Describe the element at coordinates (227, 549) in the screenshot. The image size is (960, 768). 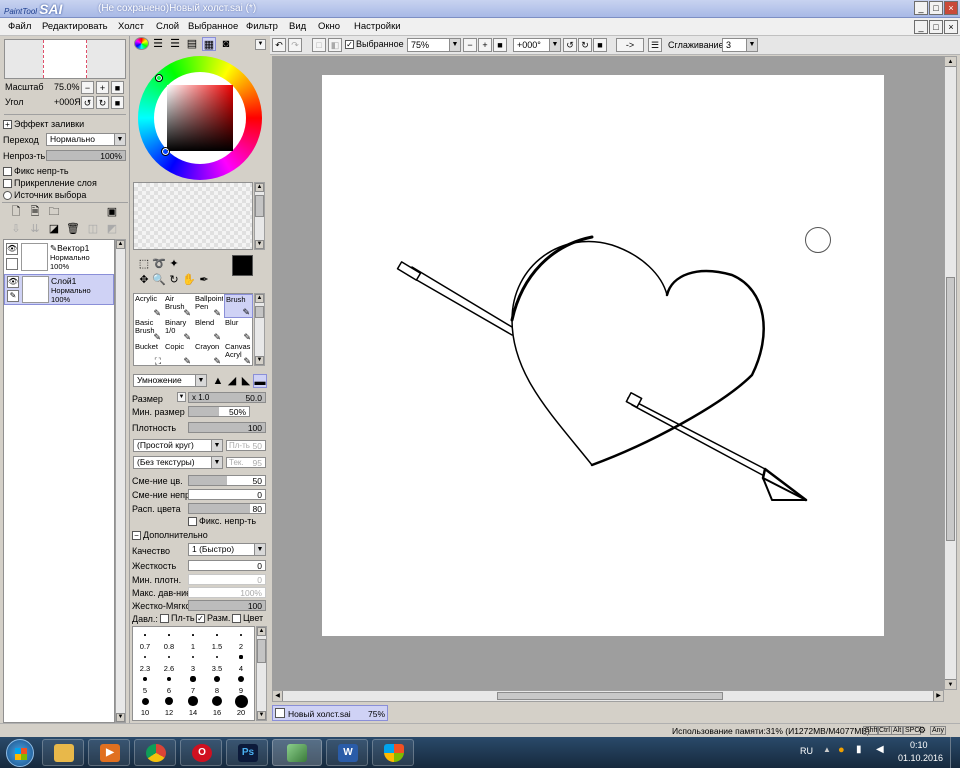
I see `quality-select: 1 (Быстро) ▼` at that location.